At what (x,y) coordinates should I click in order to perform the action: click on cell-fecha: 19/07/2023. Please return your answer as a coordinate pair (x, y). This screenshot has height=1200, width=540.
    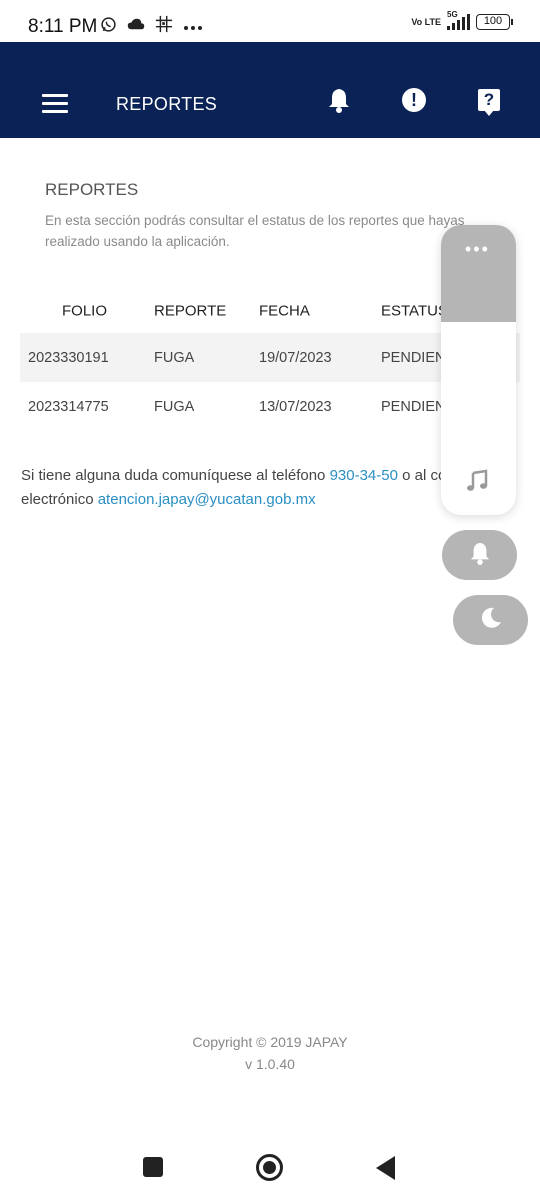
    Looking at the image, I should click on (295, 357).